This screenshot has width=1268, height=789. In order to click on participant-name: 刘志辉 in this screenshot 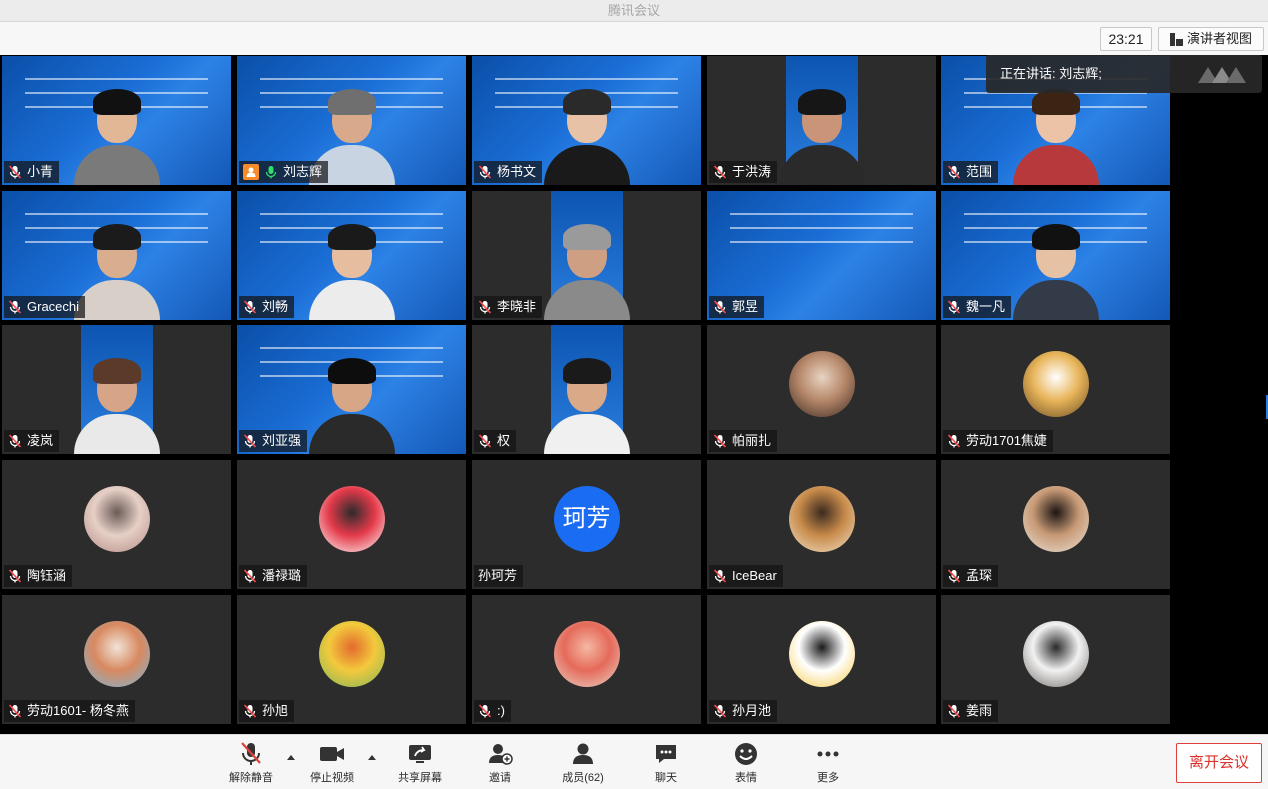, I will do `click(303, 171)`.